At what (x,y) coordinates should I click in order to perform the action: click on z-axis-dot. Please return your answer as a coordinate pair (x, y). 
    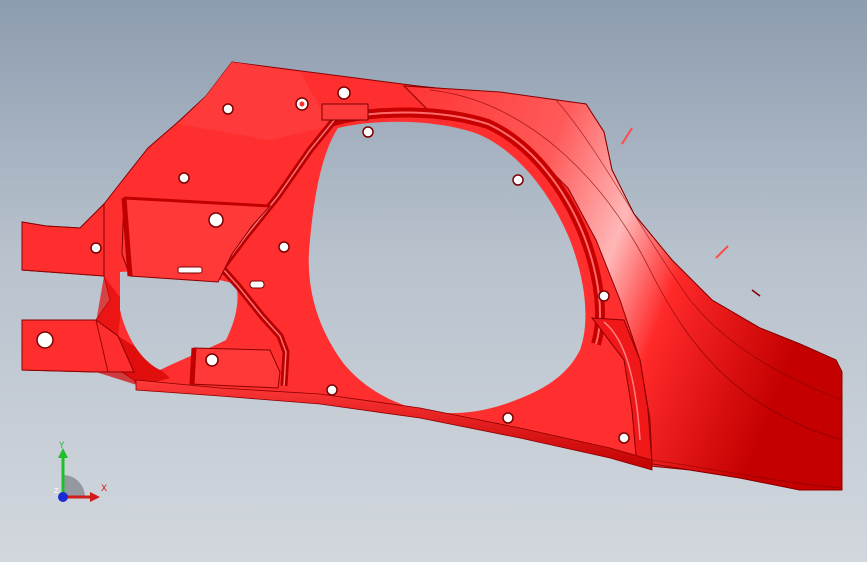
    Looking at the image, I should click on (63, 497).